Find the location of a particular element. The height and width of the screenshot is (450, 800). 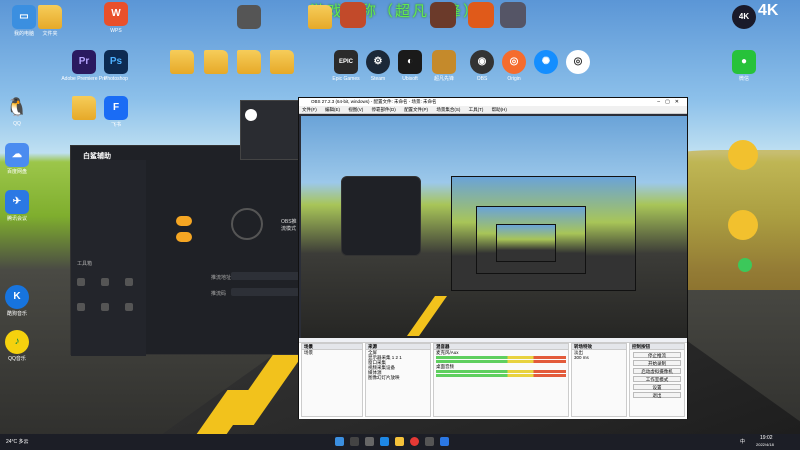

search-icon is located at coordinates (354, 441).